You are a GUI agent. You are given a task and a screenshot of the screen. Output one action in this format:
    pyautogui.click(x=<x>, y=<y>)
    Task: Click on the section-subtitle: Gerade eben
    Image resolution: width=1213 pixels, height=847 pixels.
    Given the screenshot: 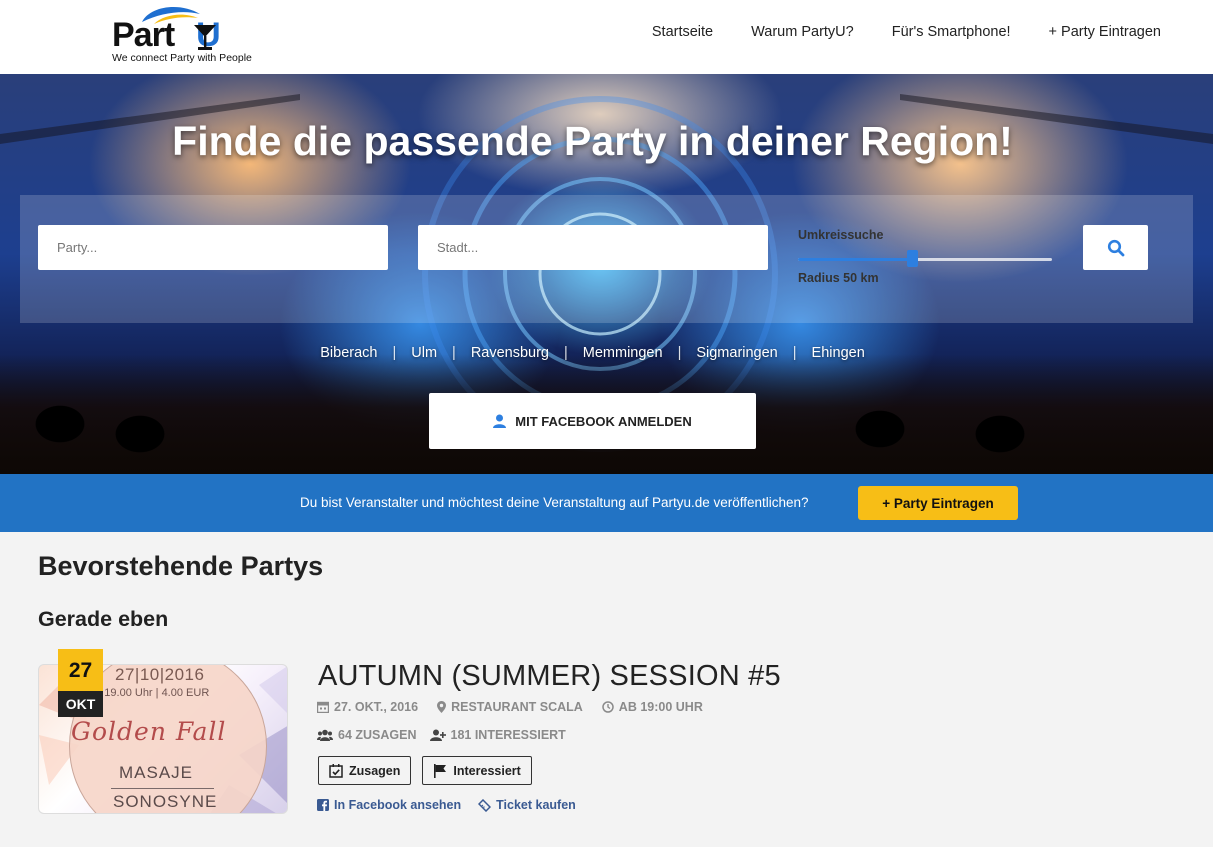 What is the action you would take?
    pyautogui.click(x=103, y=619)
    